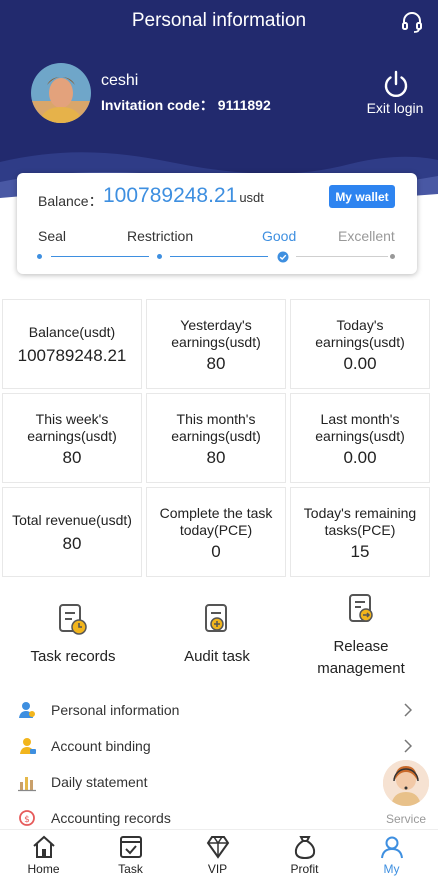 The height and width of the screenshot is (886, 438). Describe the element at coordinates (111, 818) in the screenshot. I see `menu-label: Accounting records` at that location.